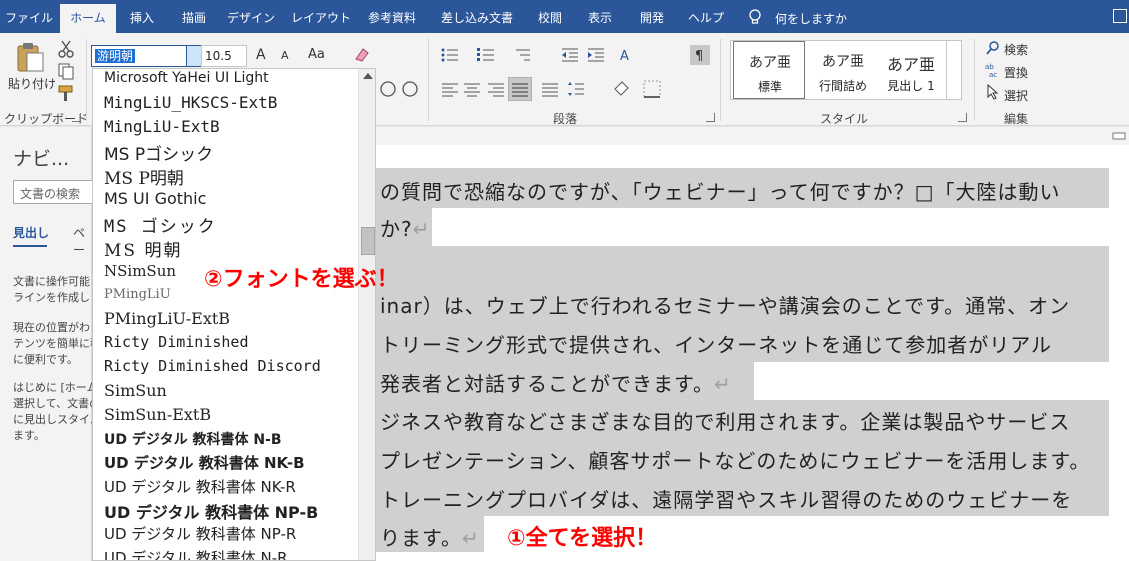  I want to click on tab-view: 表示, so click(600, 16).